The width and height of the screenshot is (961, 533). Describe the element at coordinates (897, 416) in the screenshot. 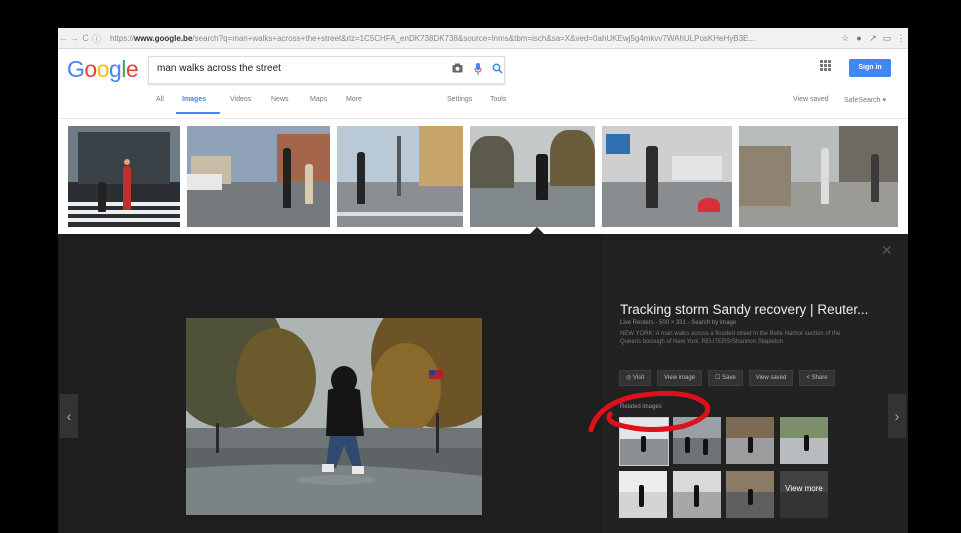

I see `next-image-button: ›` at that location.